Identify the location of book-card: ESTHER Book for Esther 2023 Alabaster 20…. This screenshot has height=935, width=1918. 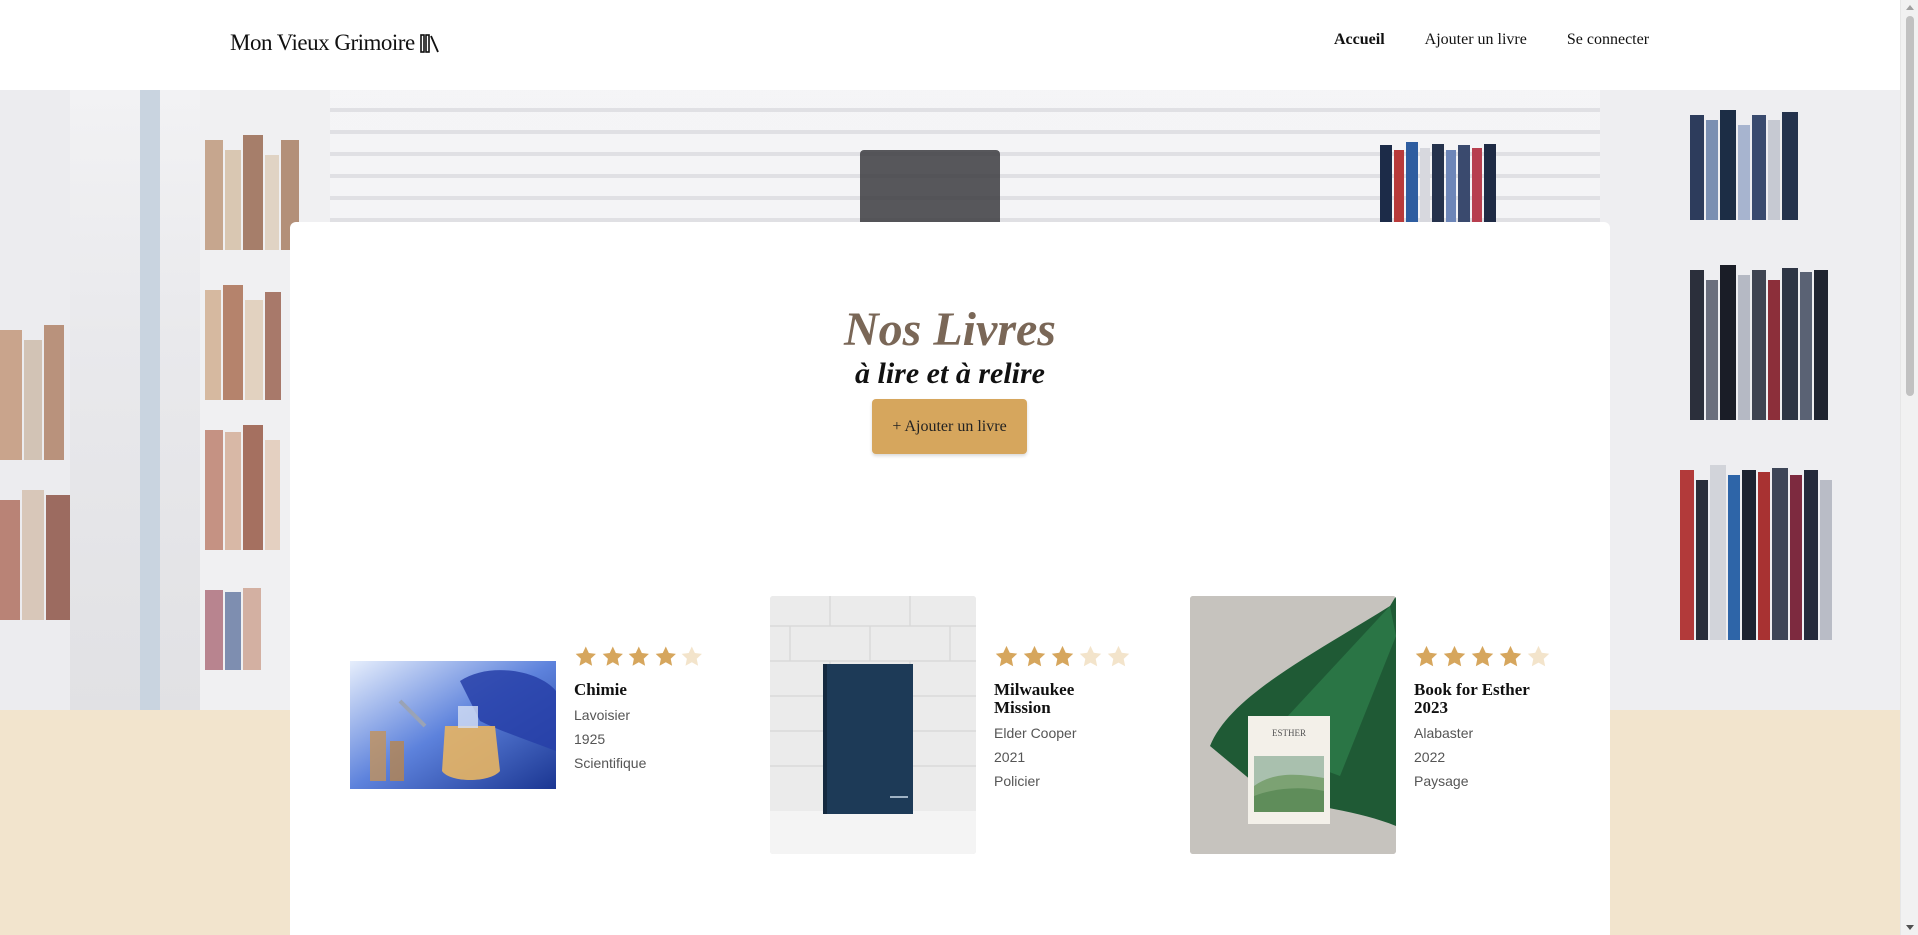
(1375, 726).